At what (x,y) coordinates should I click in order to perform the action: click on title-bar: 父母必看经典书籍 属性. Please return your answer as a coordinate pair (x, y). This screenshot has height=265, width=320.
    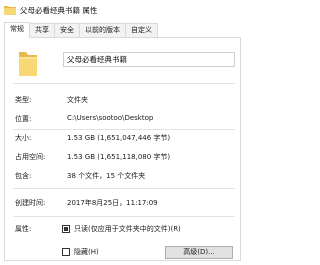
    Looking at the image, I should click on (122, 10).